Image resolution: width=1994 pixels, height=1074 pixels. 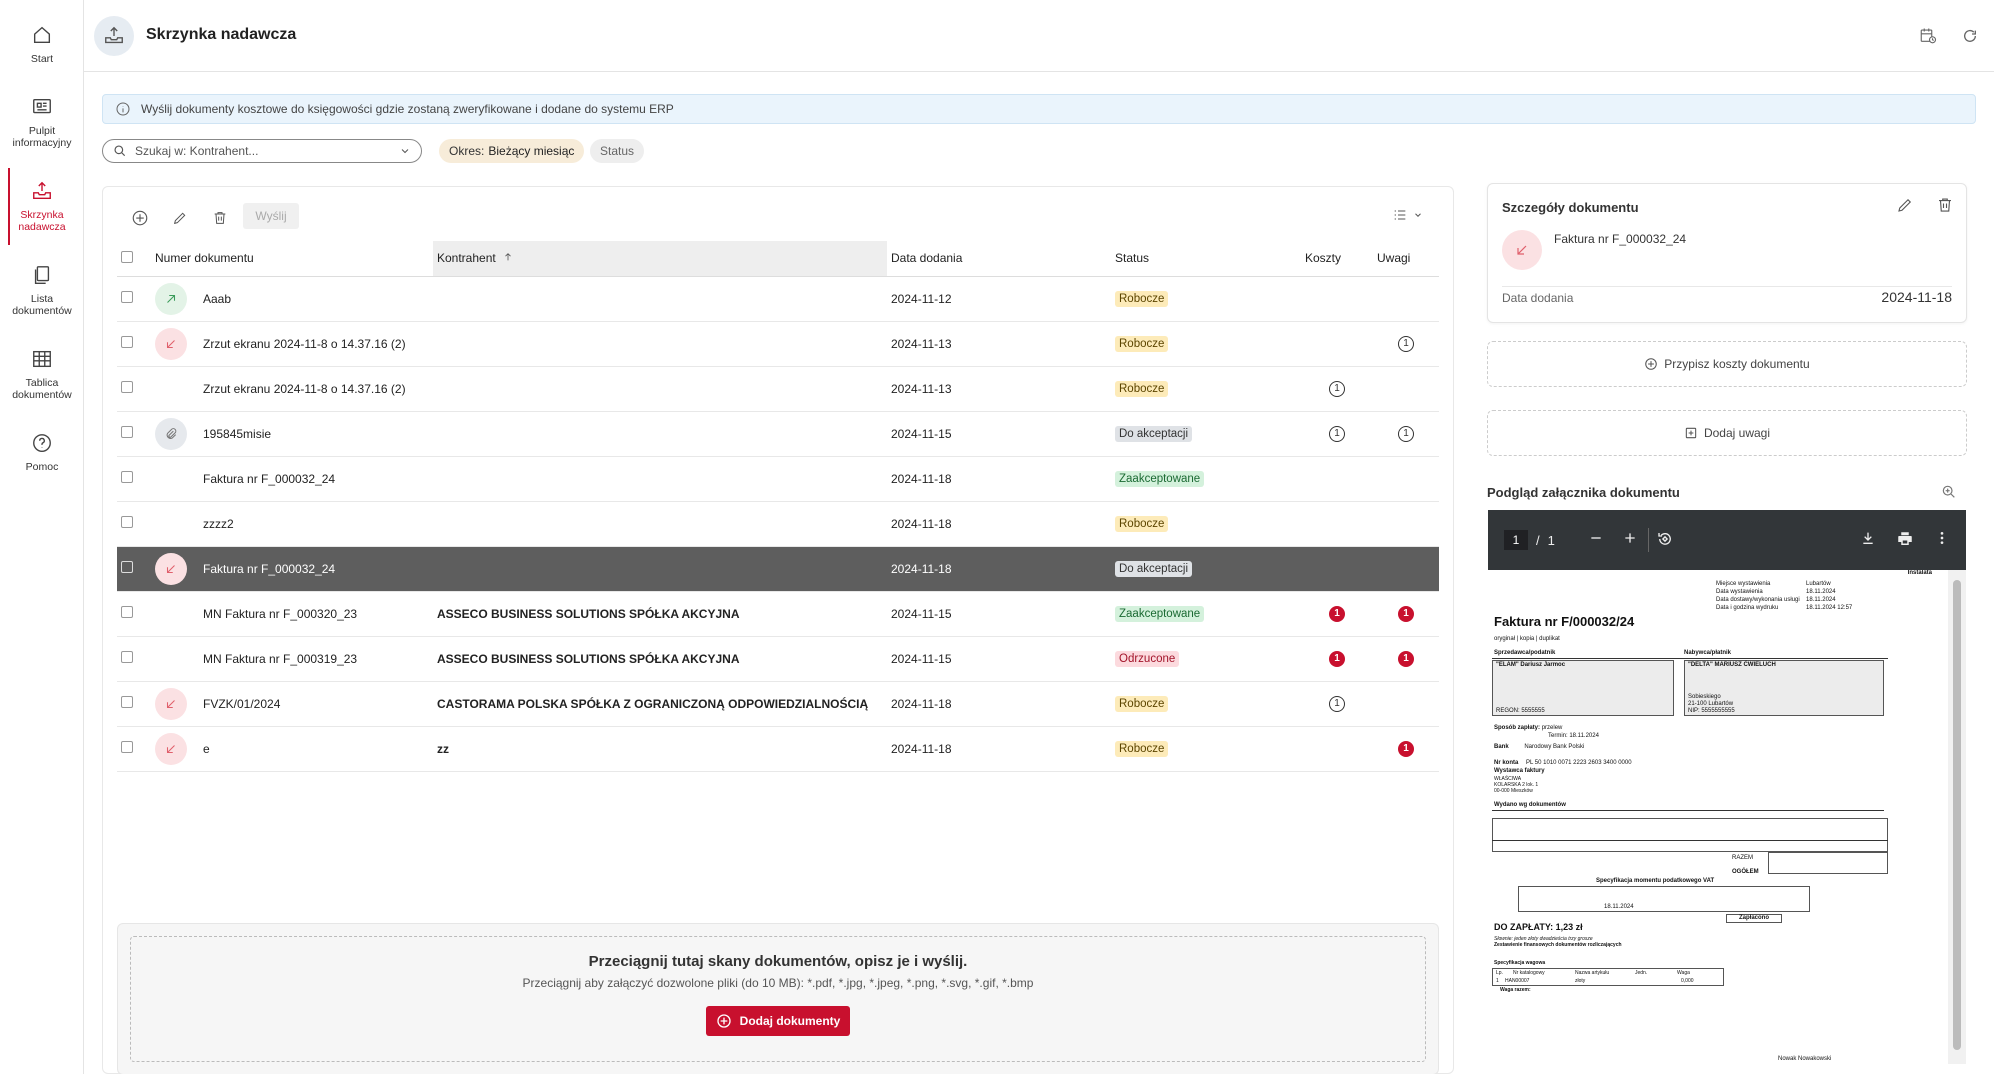 What do you see at coordinates (999, 259) in the screenshot?
I see `column-header-date: Data dodania` at bounding box center [999, 259].